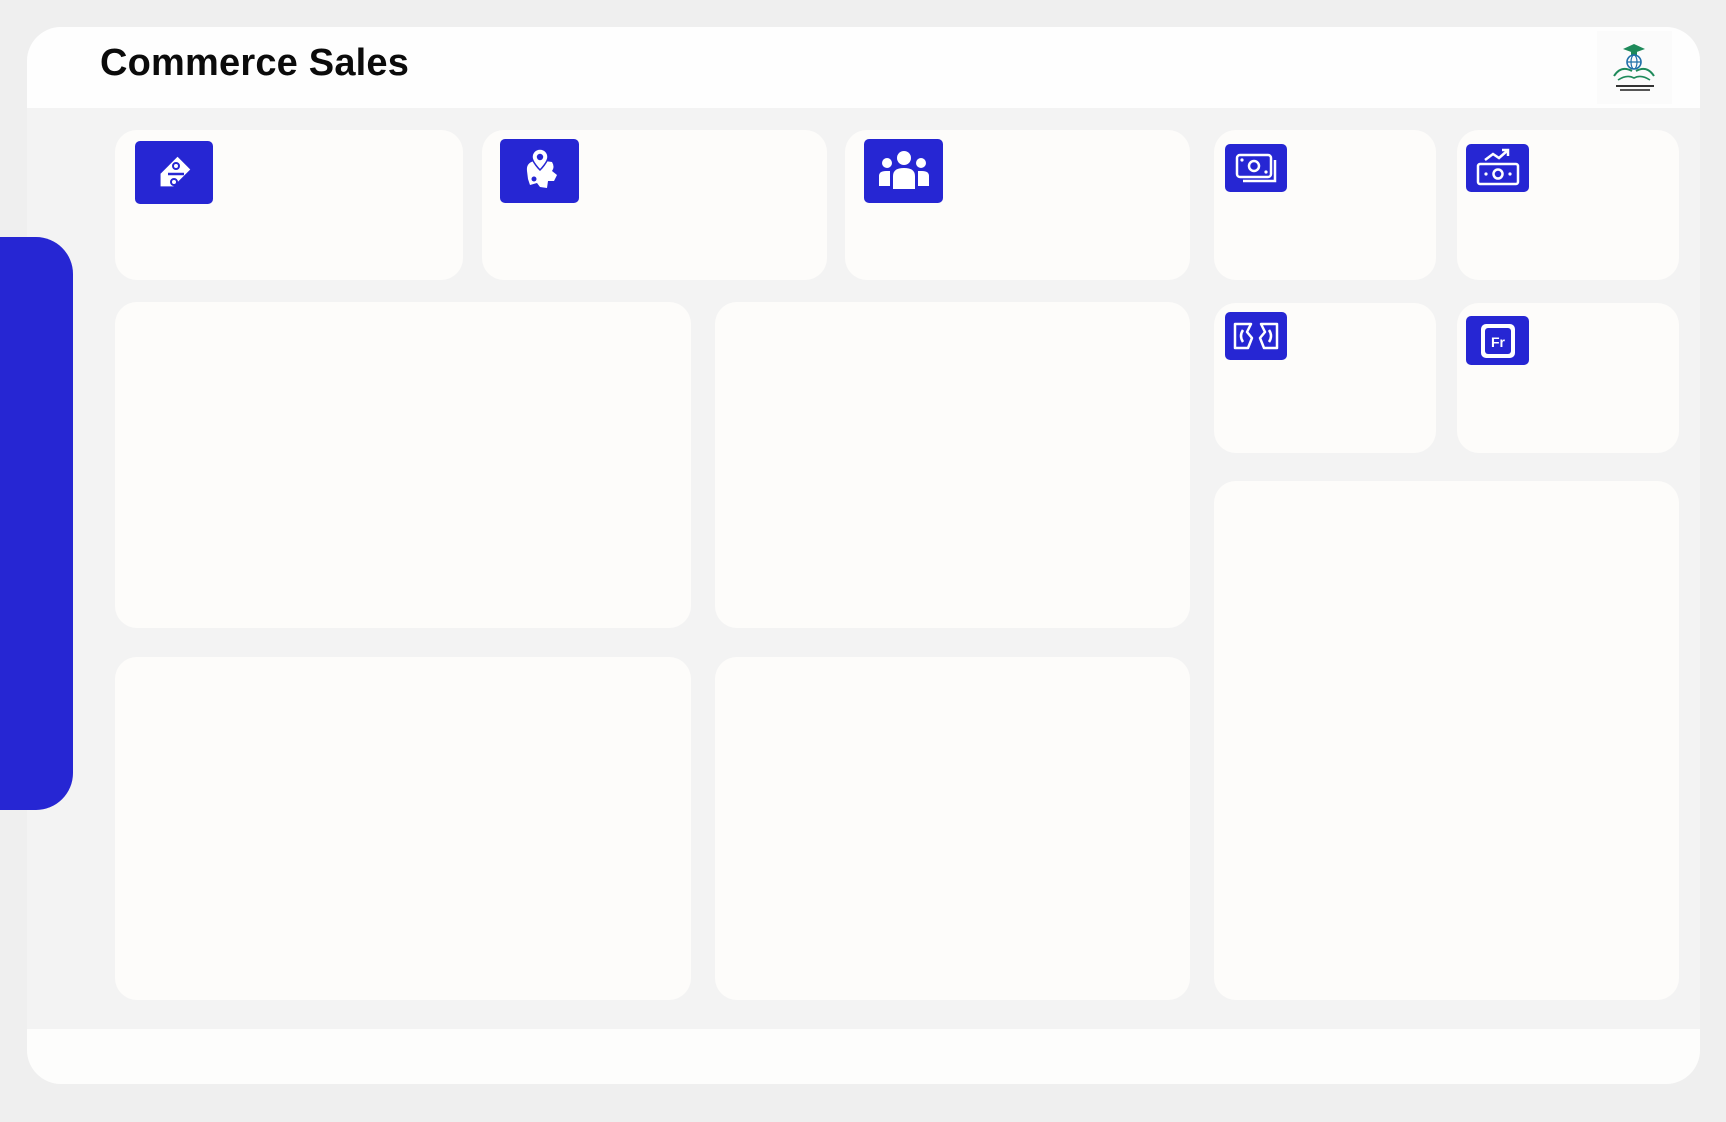 The width and height of the screenshot is (1726, 1122). I want to click on discount-tag-icon, so click(174, 172).